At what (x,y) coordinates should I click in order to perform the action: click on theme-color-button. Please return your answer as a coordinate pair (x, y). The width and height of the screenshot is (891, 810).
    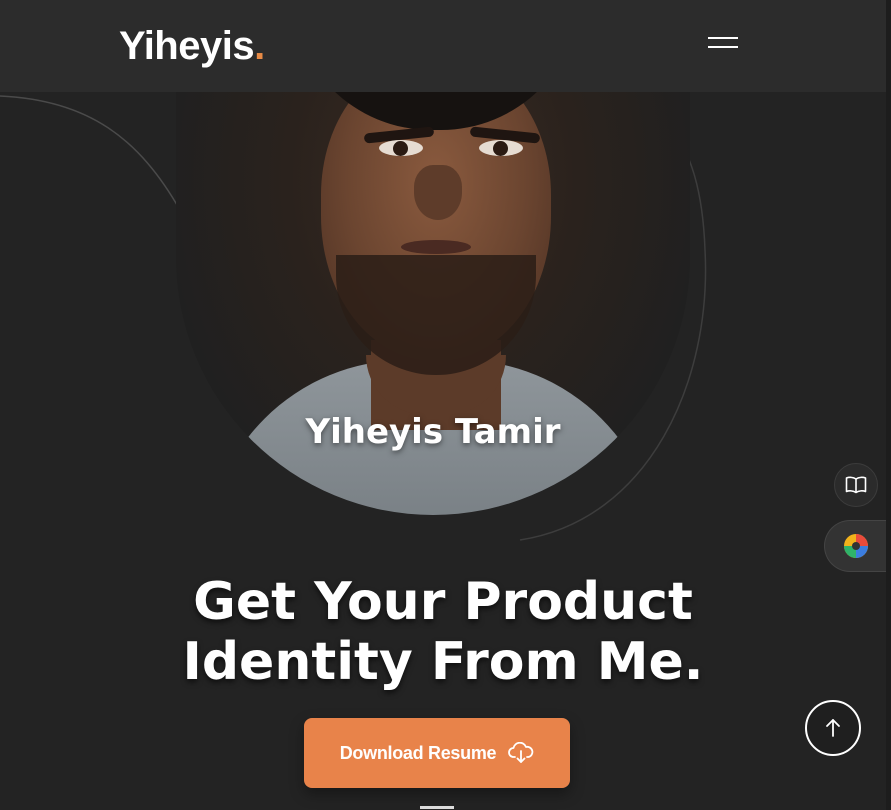
    Looking at the image, I should click on (855, 546).